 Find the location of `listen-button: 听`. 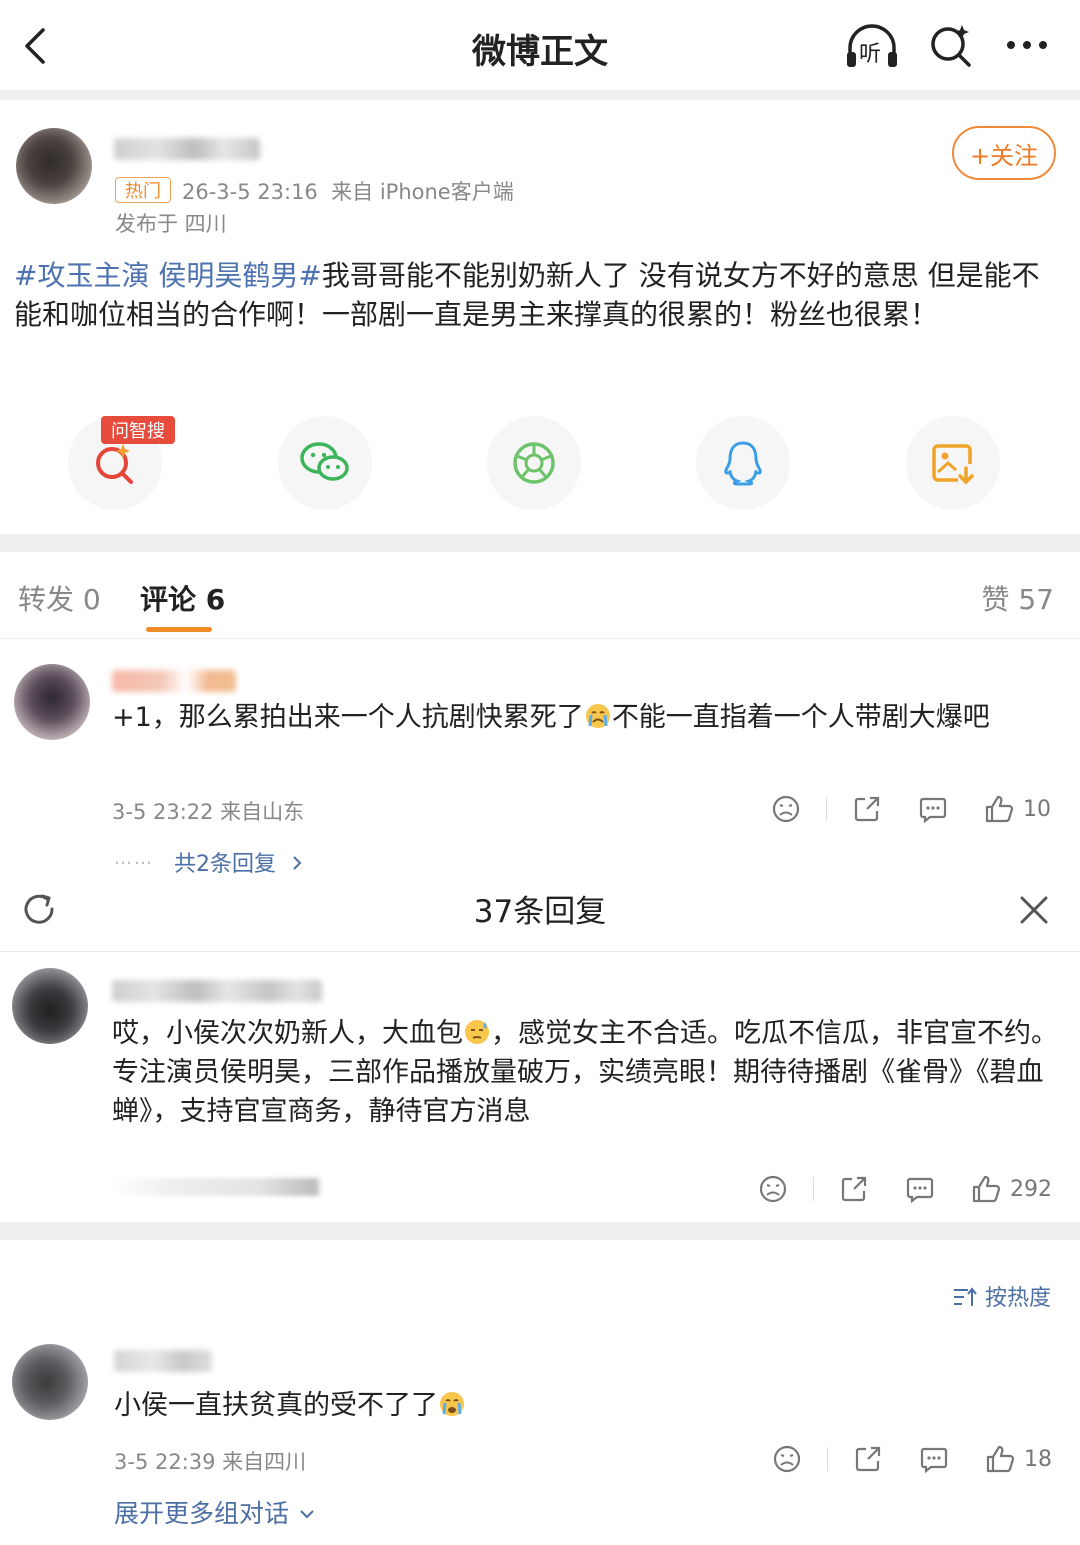

listen-button: 听 is located at coordinates (872, 46).